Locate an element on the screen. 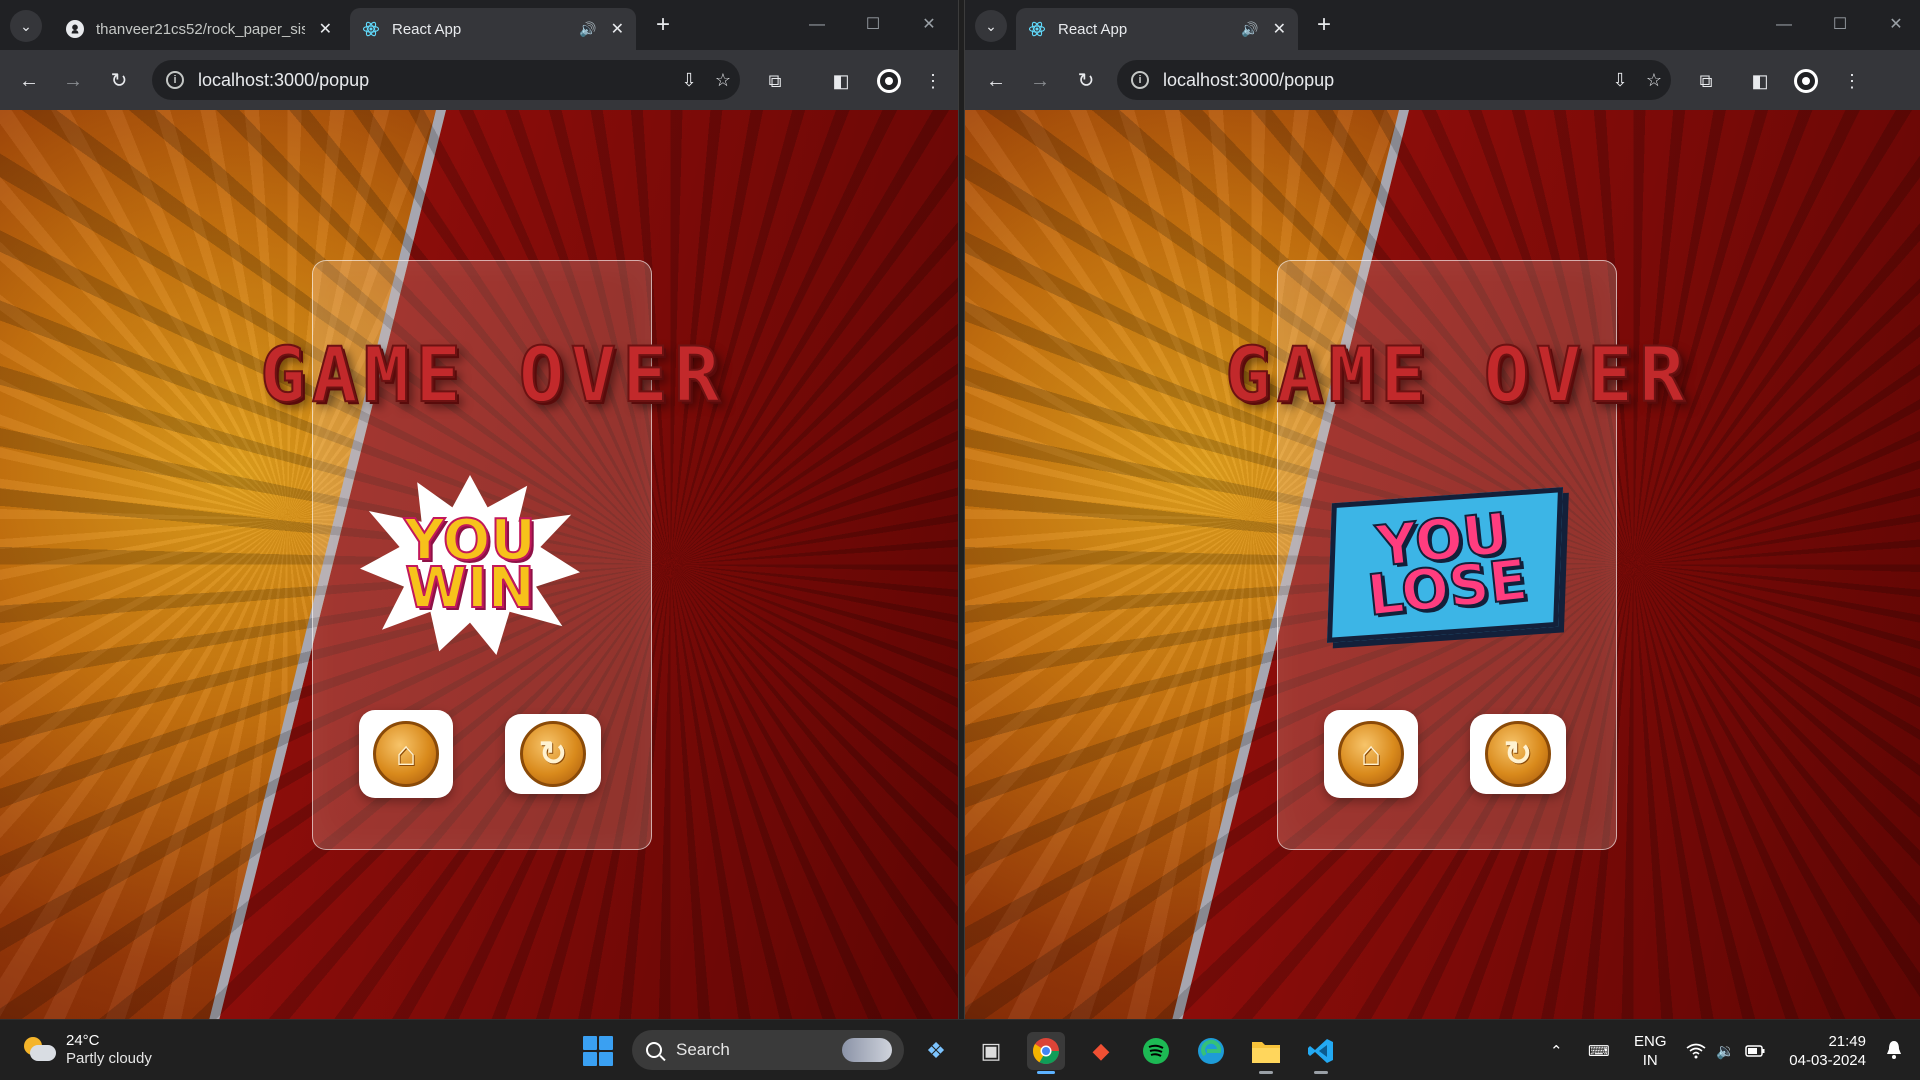  volume-icon: 🔉 is located at coordinates (1725, 1050).